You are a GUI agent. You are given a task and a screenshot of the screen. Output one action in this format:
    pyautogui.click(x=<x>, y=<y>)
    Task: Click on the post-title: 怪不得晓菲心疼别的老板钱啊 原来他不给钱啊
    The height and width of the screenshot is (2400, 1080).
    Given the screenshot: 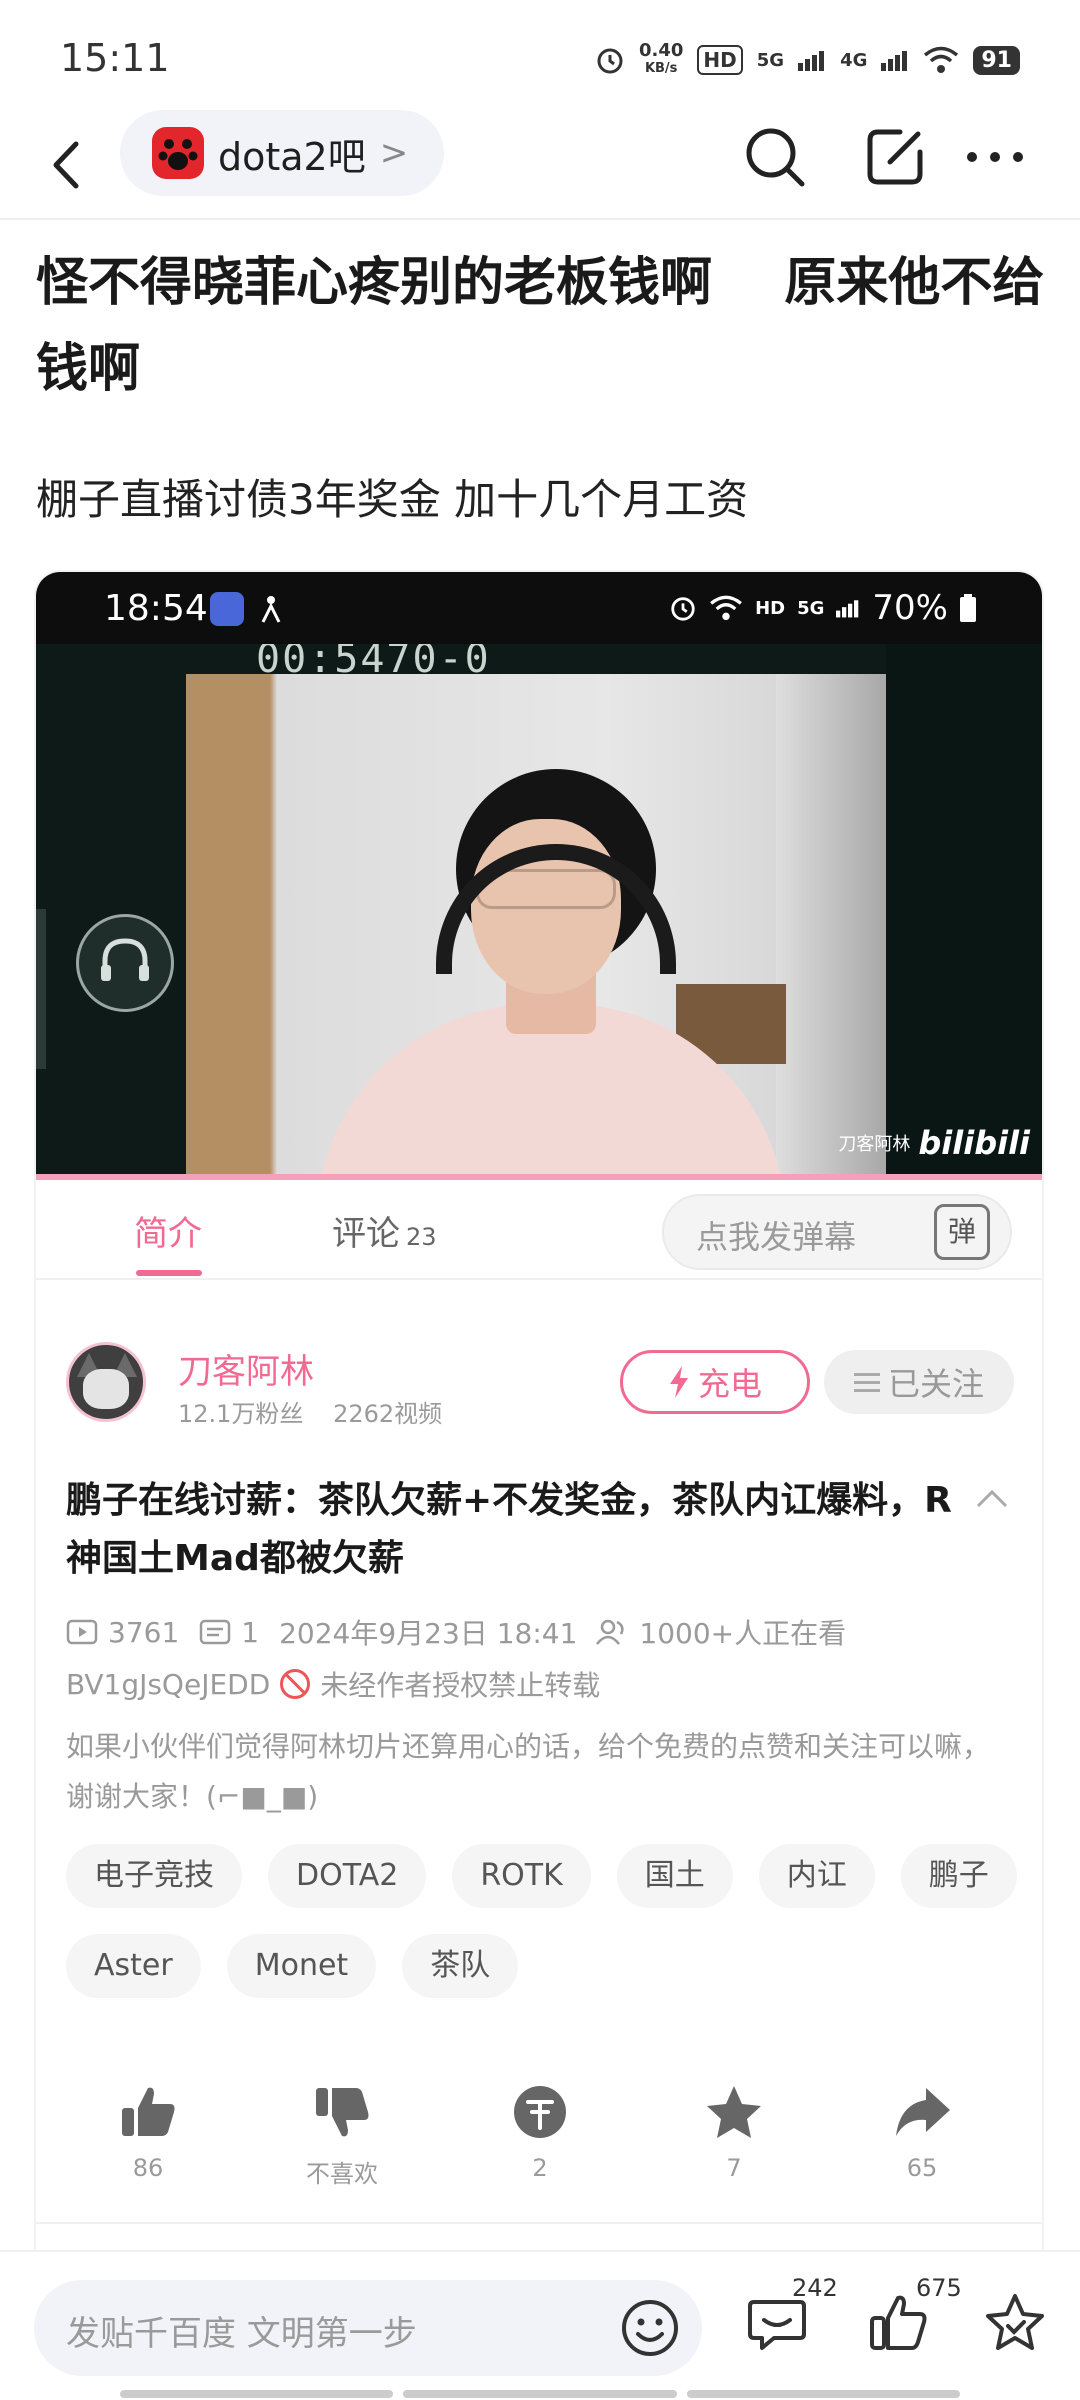 What is the action you would take?
    pyautogui.click(x=540, y=326)
    